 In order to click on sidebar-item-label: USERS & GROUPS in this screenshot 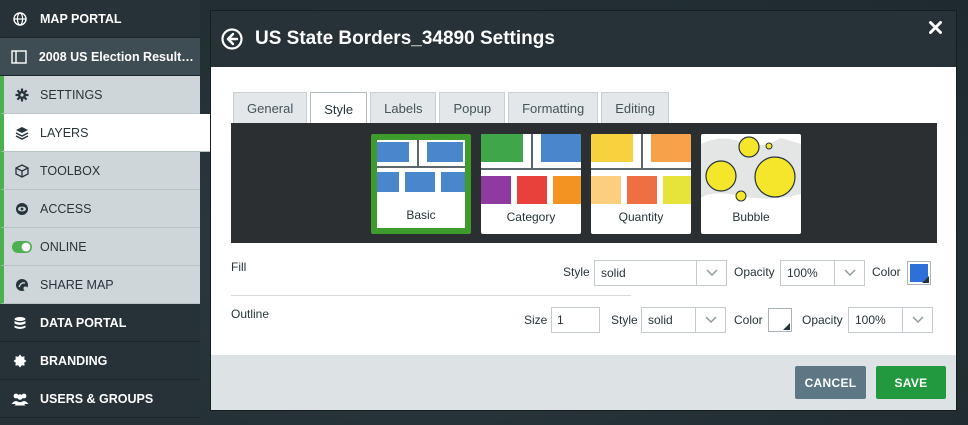, I will do `click(97, 398)`.